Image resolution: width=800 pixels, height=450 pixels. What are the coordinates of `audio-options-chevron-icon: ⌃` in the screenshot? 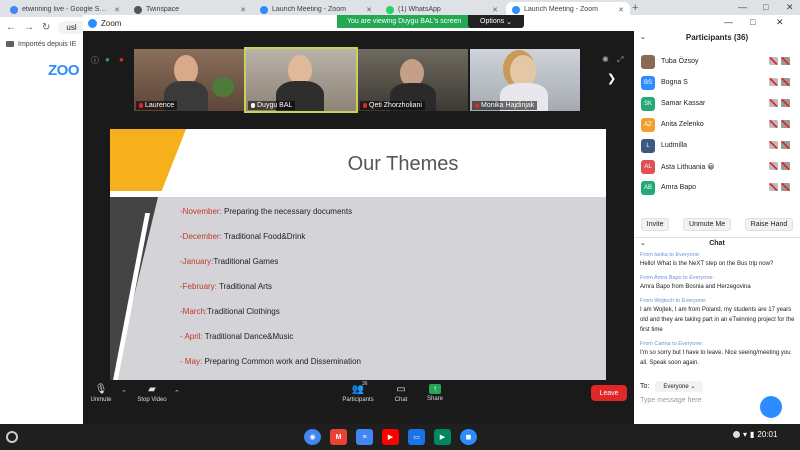 It's located at (124, 393).